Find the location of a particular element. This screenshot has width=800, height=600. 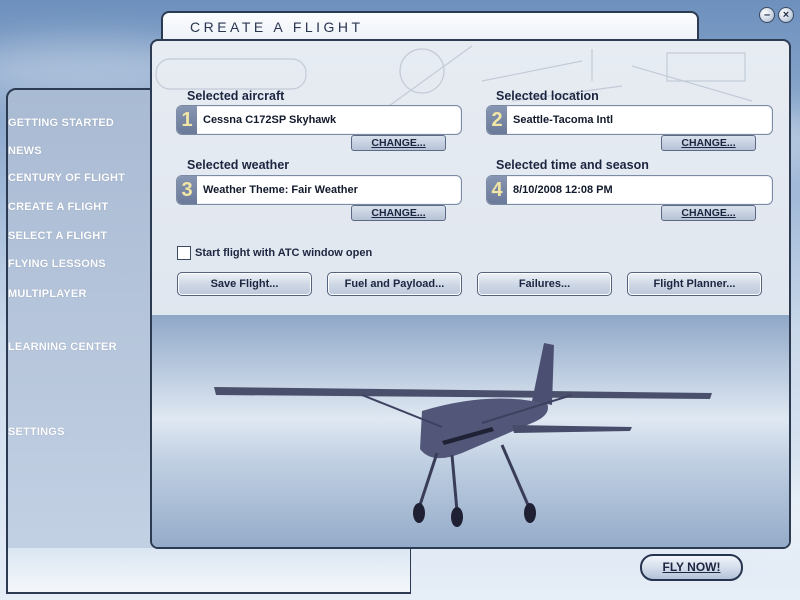

atc-window-checkbox is located at coordinates (184, 253).